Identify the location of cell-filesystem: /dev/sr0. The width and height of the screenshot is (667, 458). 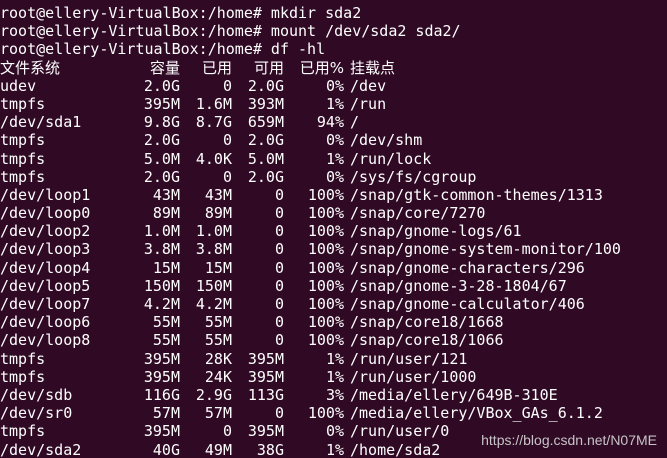
(36, 413).